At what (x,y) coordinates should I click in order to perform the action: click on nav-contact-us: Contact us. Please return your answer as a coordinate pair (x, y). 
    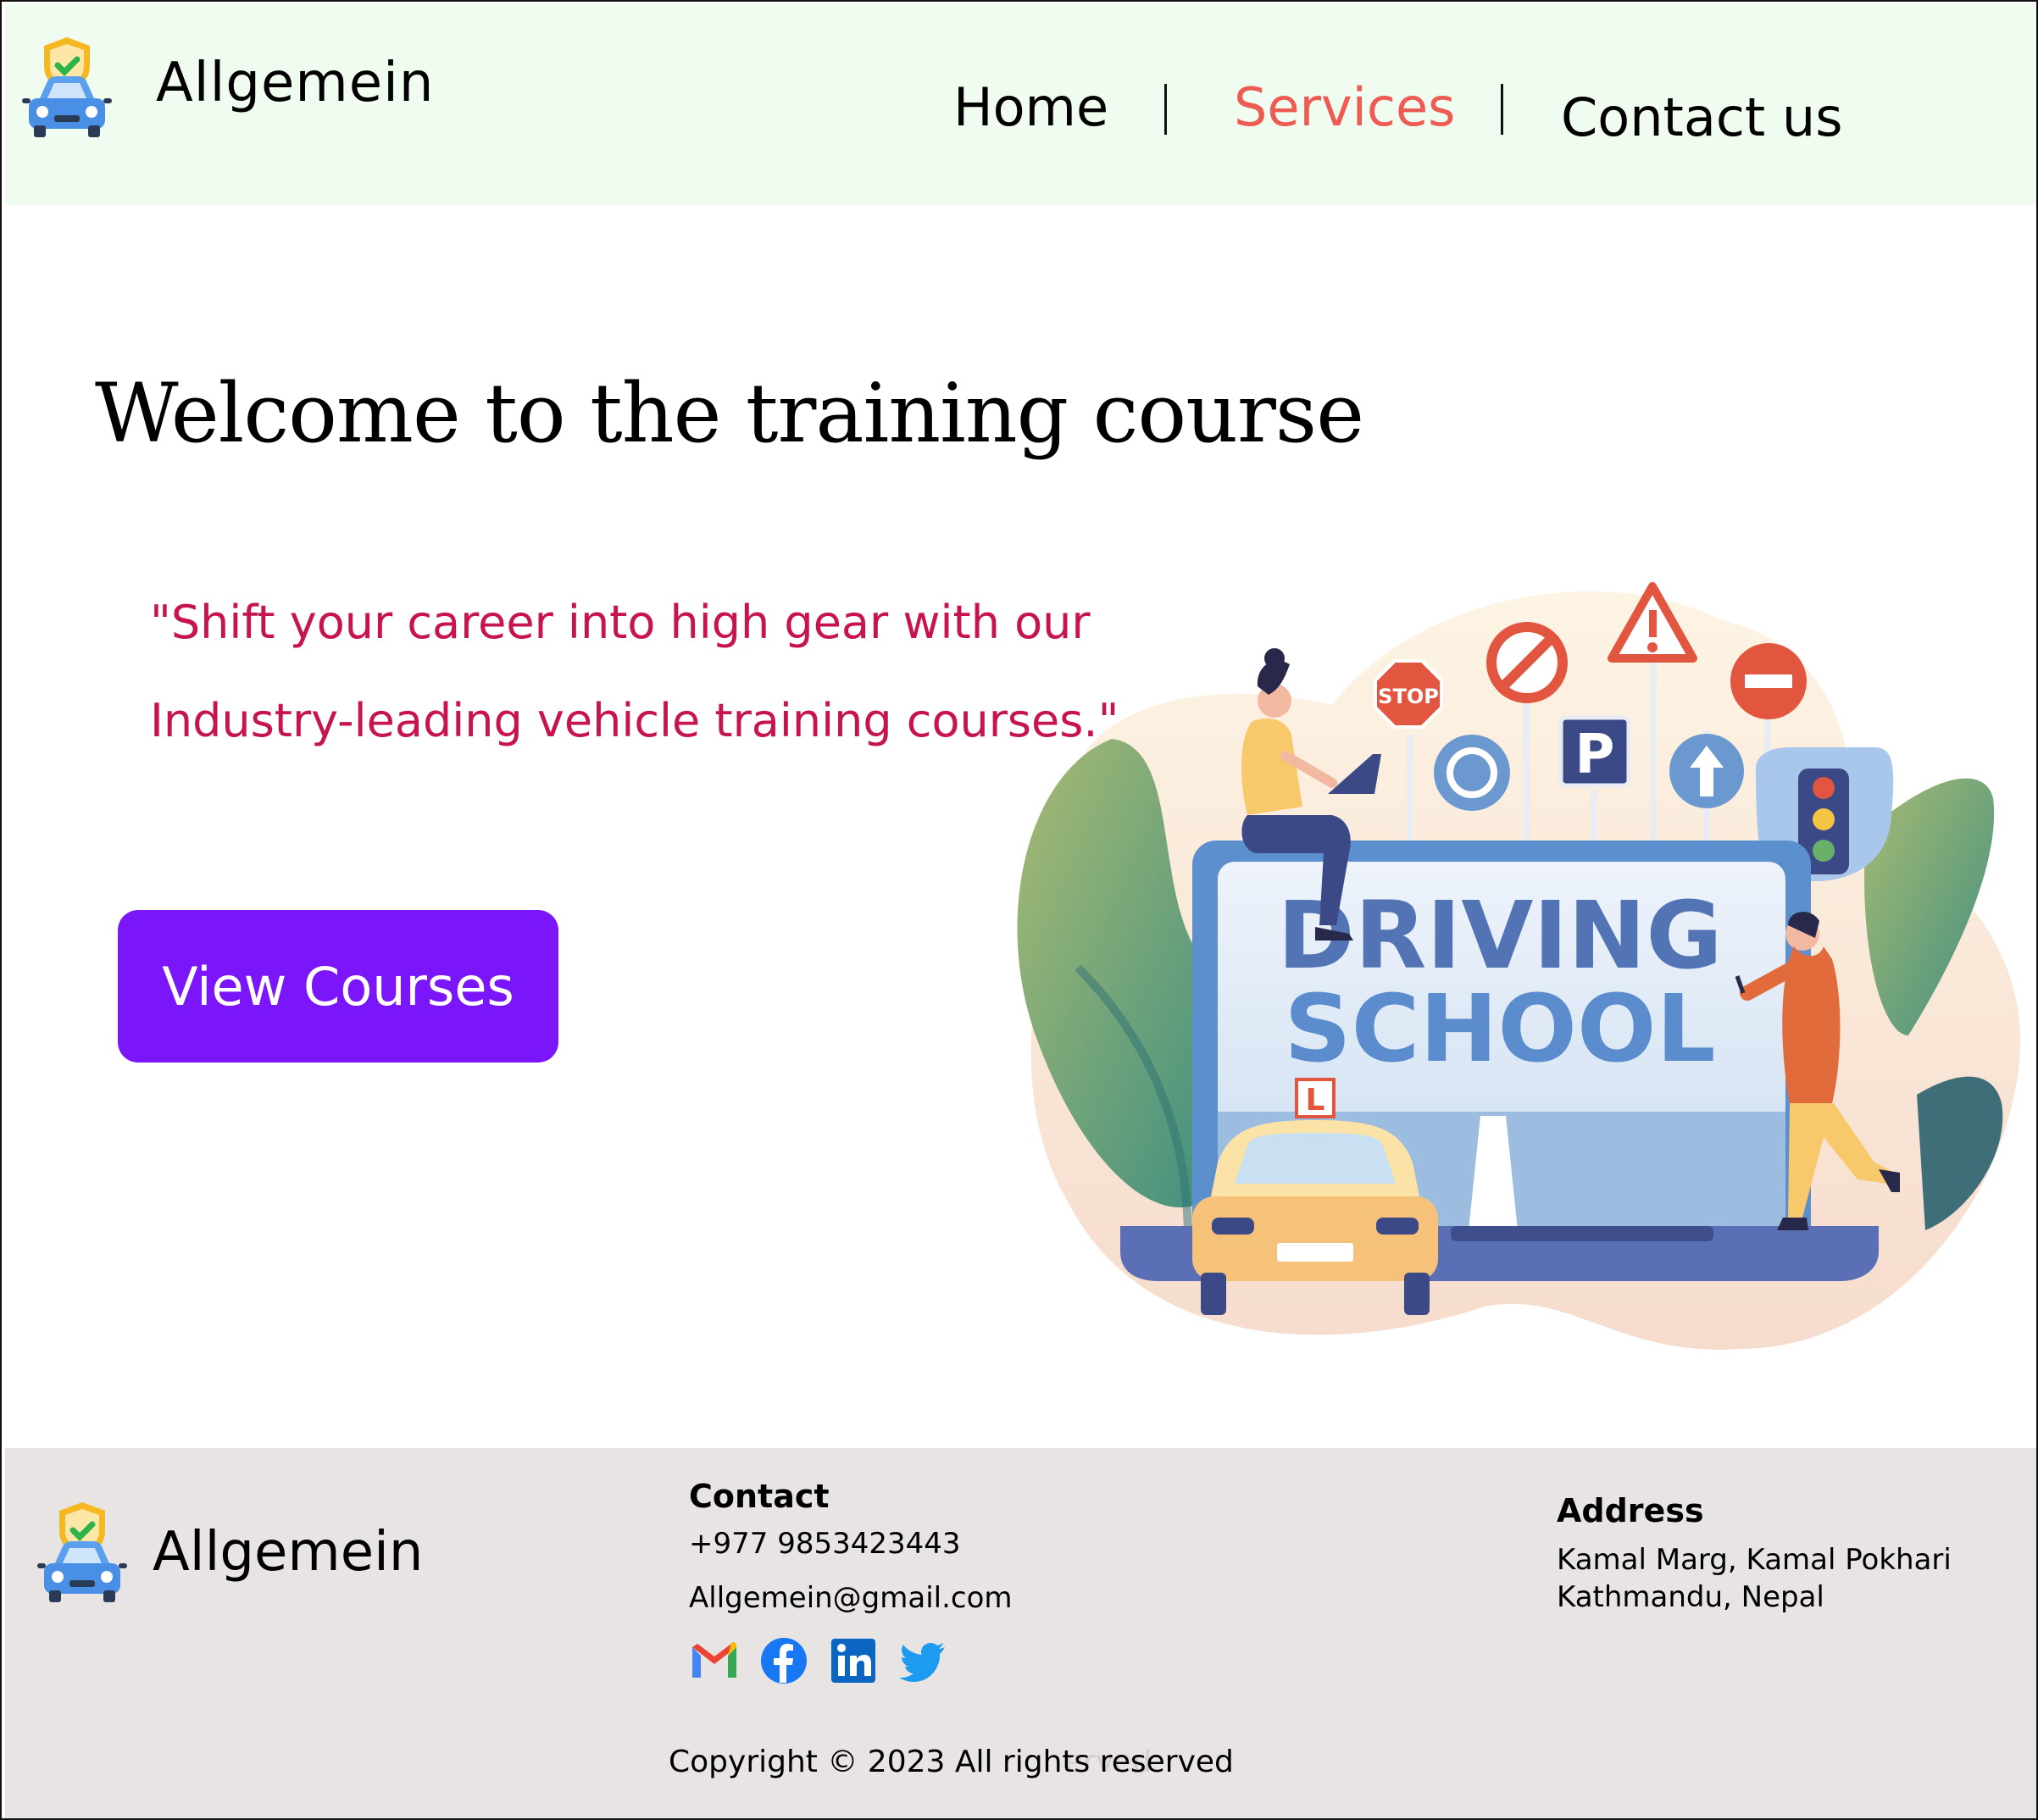
    Looking at the image, I should click on (1702, 117).